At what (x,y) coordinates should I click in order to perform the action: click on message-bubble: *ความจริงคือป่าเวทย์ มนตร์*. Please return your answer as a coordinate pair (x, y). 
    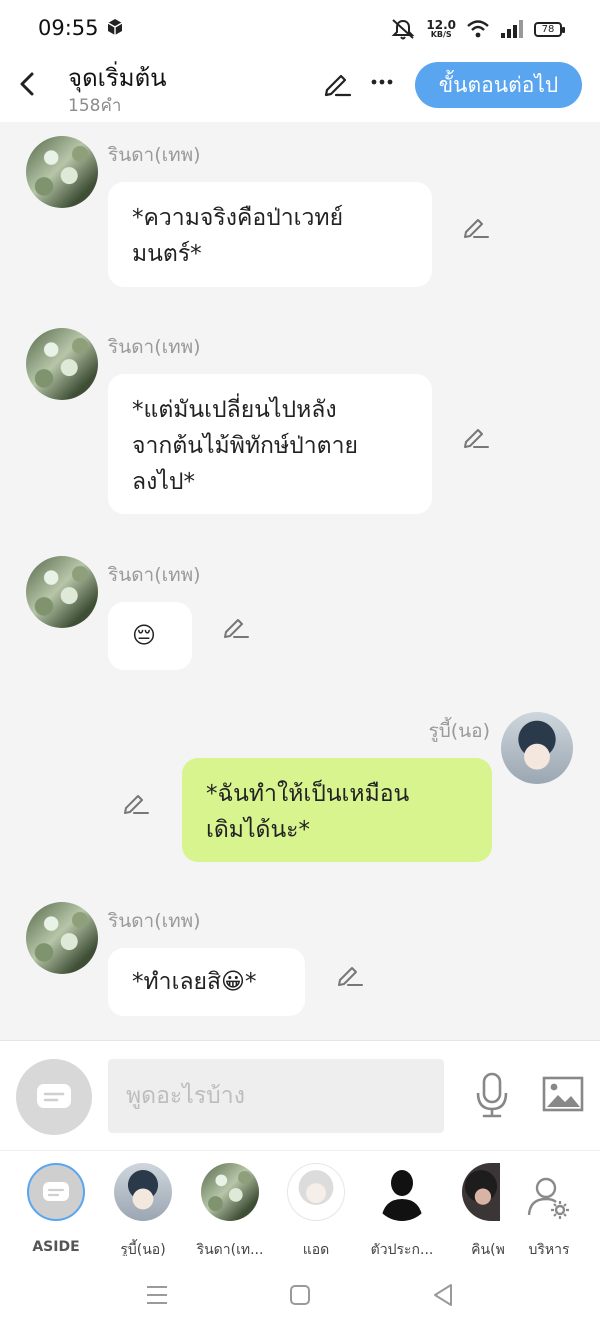
    Looking at the image, I should click on (270, 234).